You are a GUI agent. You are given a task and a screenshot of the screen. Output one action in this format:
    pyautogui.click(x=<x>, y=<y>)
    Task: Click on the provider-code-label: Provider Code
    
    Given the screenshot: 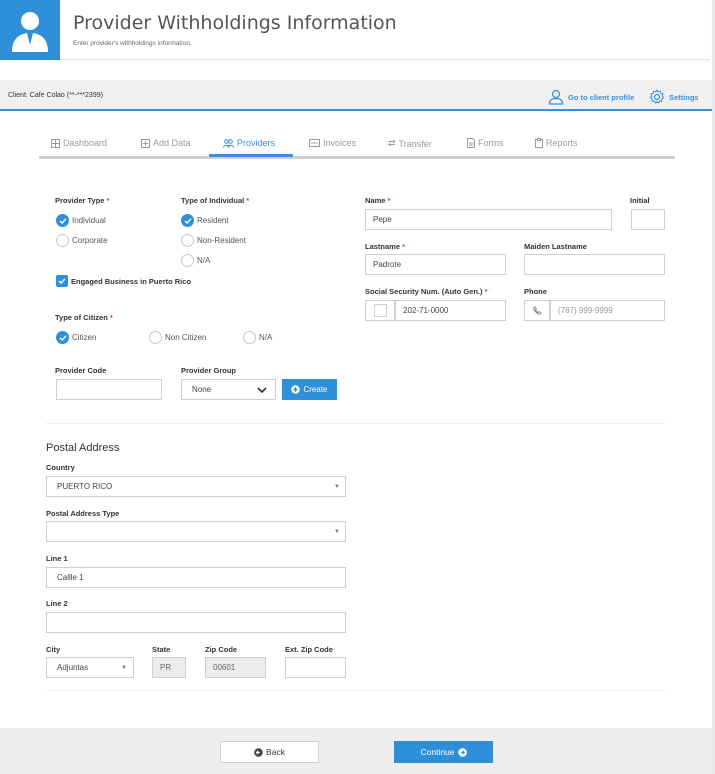 What is the action you would take?
    pyautogui.click(x=81, y=370)
    